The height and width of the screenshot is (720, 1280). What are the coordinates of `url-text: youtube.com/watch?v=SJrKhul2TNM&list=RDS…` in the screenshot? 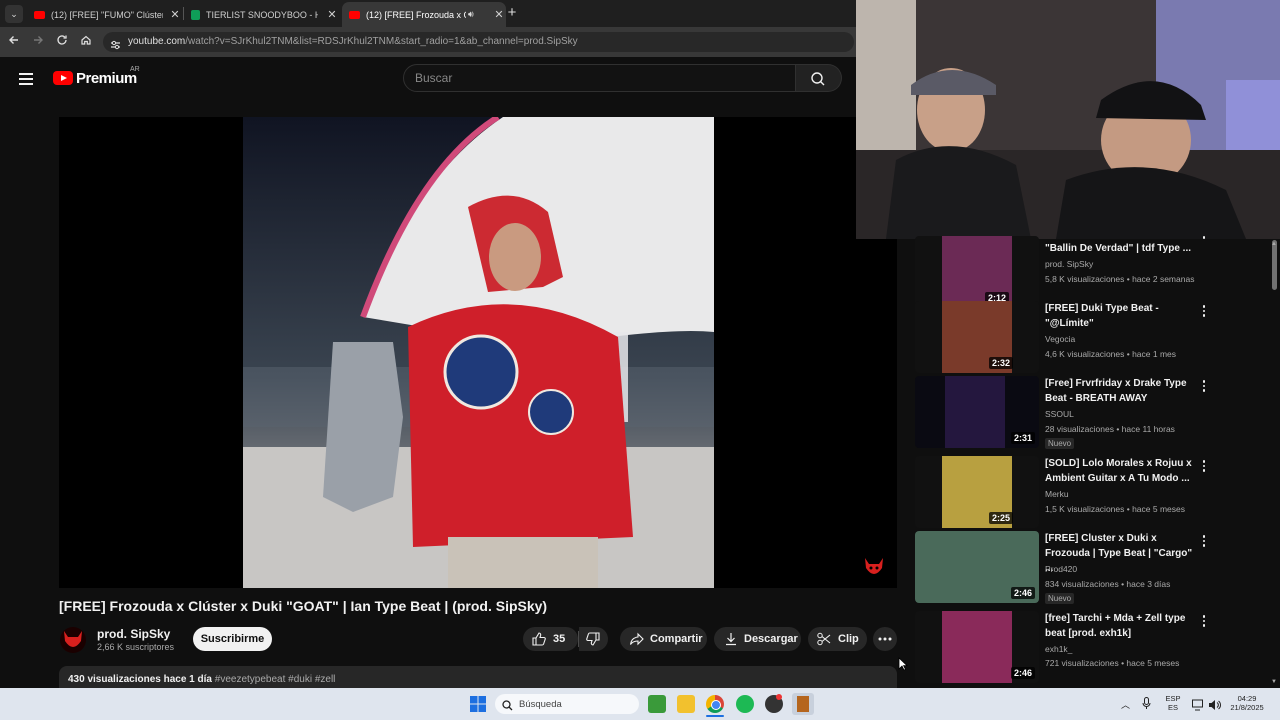 It's located at (353, 41).